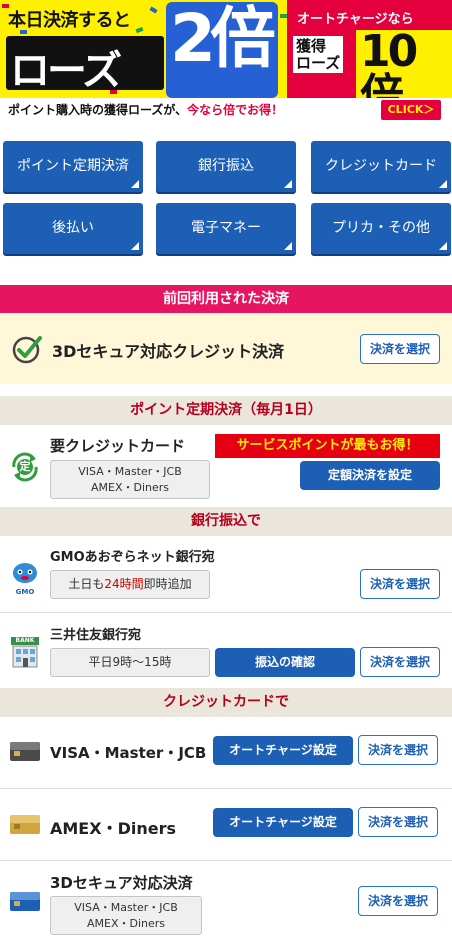 This screenshot has width=452, height=939. Describe the element at coordinates (25, 592) in the screenshot. I see `gmo-icon-text: GMO` at that location.